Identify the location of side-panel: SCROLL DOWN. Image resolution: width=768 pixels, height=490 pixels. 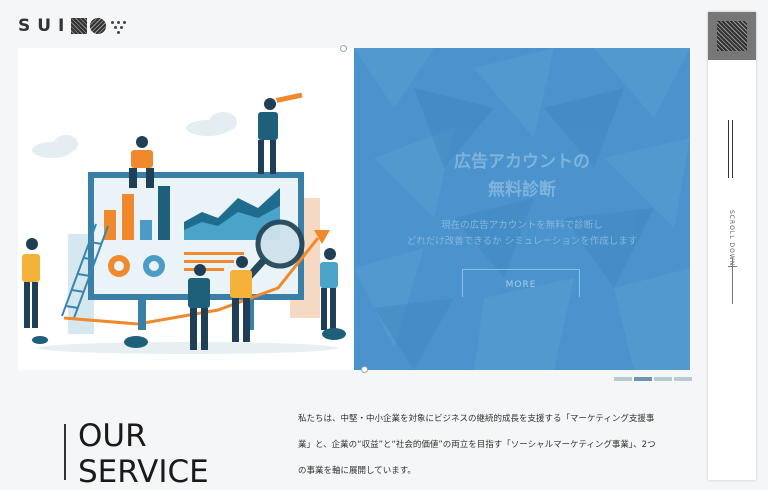
(732, 246).